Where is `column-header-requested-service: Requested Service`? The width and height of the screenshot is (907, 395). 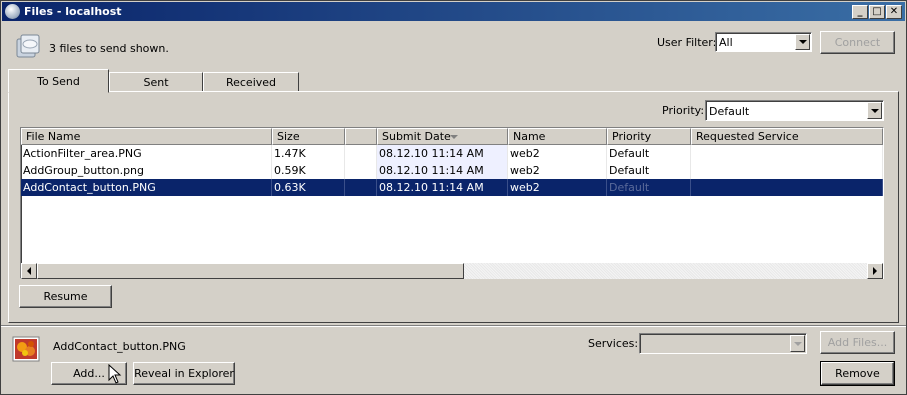 column-header-requested-service: Requested Service is located at coordinates (787, 136).